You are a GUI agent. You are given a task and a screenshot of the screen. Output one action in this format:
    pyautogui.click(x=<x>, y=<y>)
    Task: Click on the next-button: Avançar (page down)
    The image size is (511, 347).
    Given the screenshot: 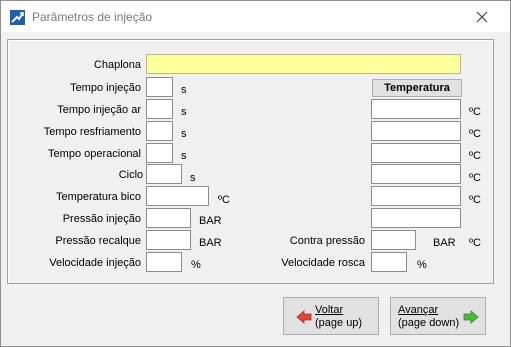 What is the action you would take?
    pyautogui.click(x=438, y=316)
    